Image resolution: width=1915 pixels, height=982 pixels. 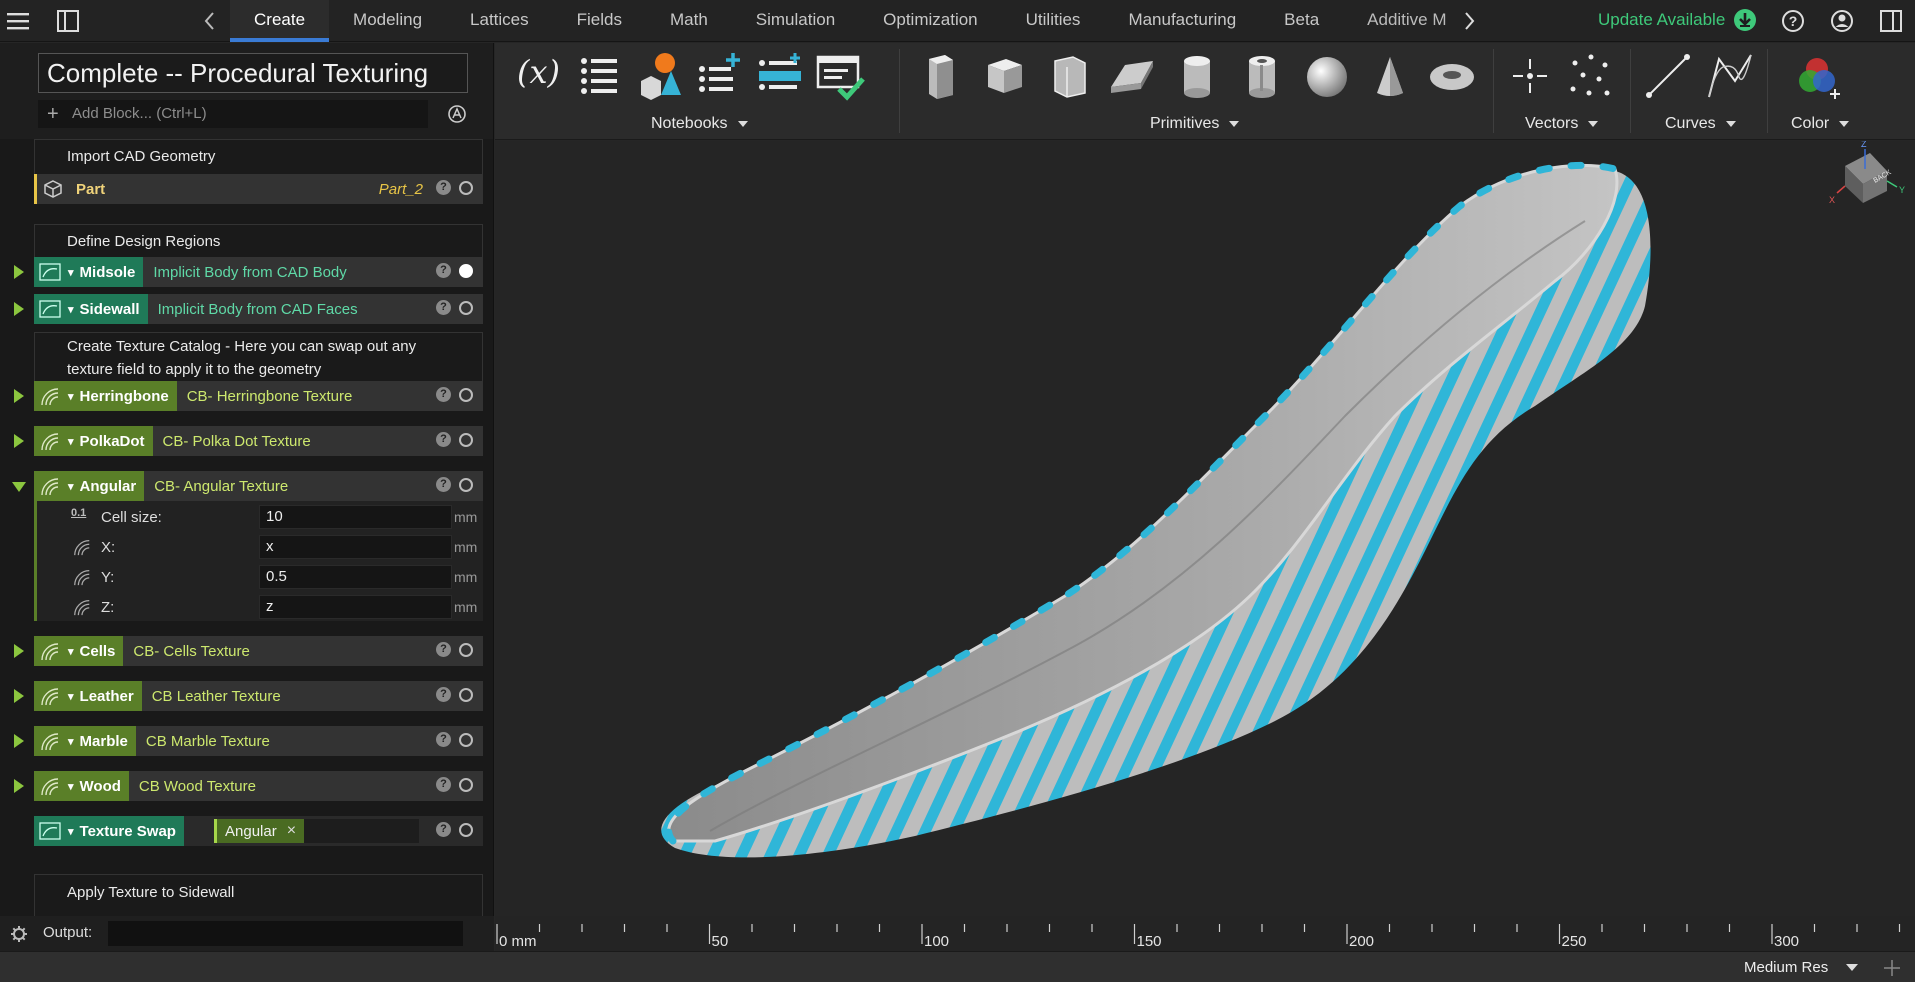 I want to click on toggle-left-panel-icon, so click(x=68, y=21).